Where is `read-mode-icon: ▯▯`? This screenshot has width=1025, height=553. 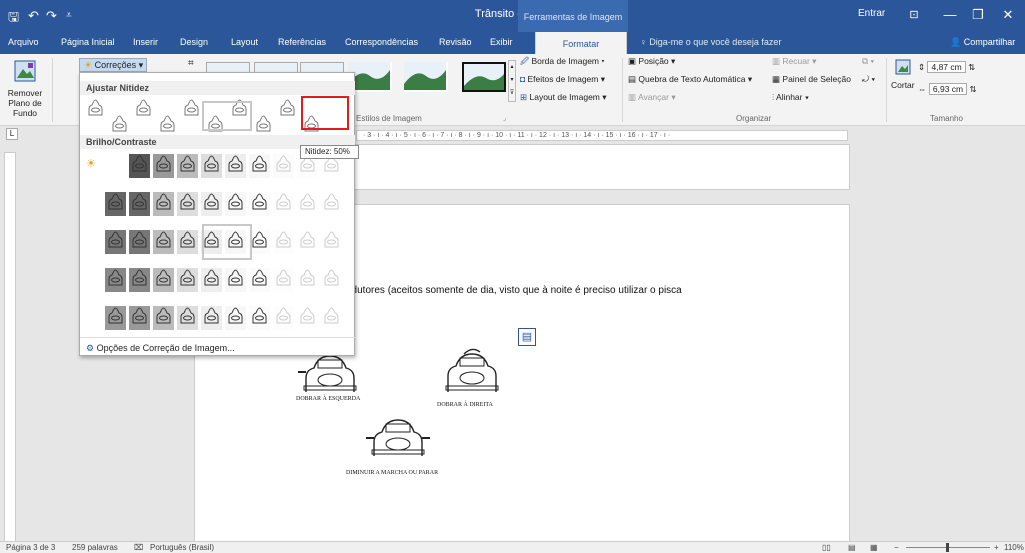
read-mode-icon: ▯▯ is located at coordinates (826, 547).